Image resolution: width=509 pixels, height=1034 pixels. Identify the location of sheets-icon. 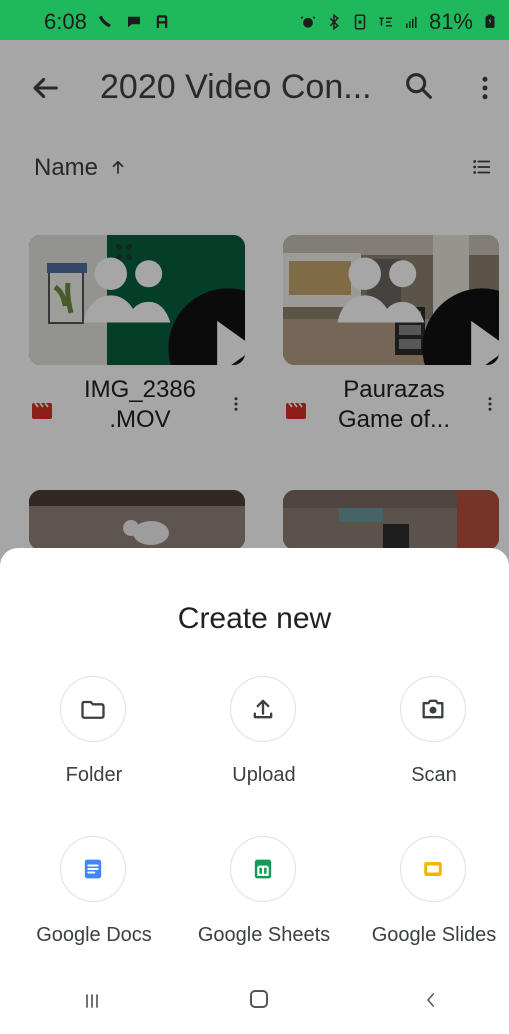
(263, 869).